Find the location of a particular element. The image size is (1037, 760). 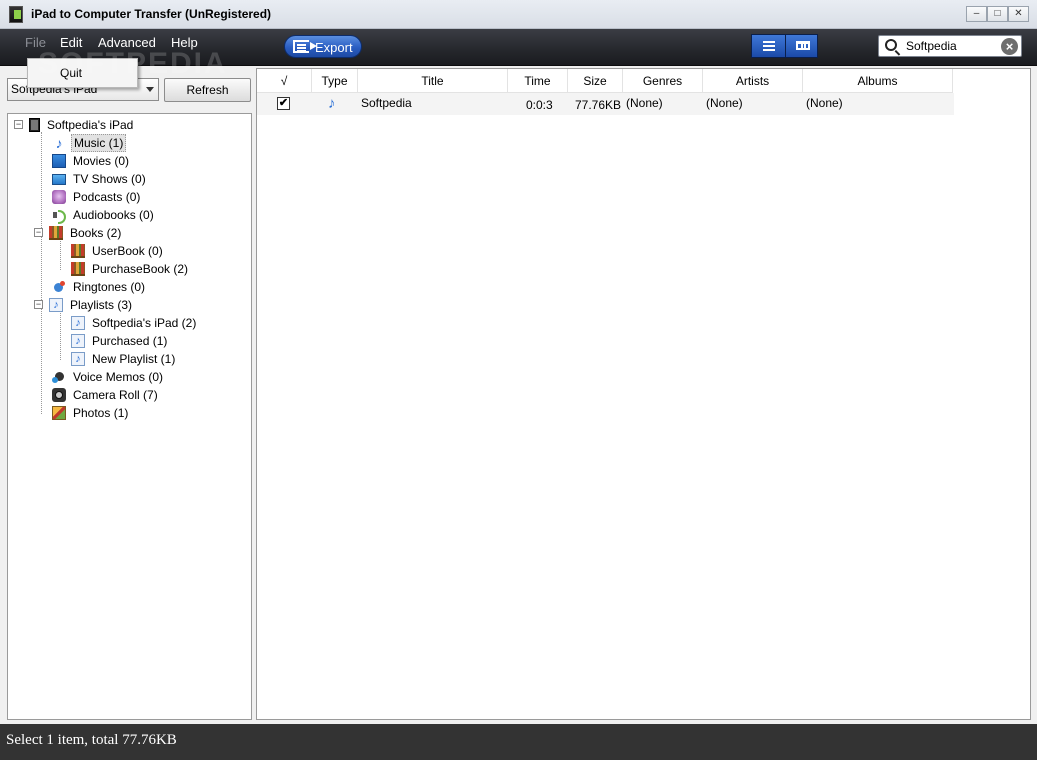

ipad-icon is located at coordinates (34, 124).